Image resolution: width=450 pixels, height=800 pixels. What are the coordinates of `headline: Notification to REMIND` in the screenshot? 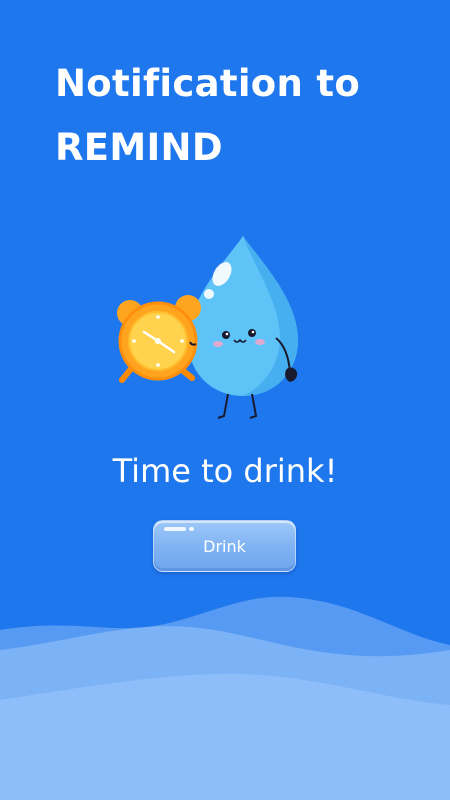 It's located at (235, 116).